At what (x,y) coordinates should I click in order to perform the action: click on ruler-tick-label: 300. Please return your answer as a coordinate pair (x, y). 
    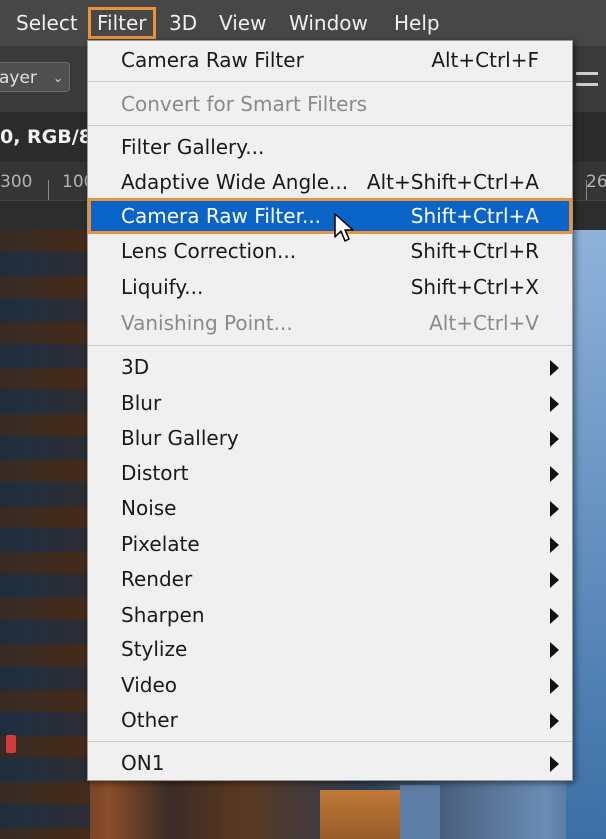
    Looking at the image, I should click on (16, 182).